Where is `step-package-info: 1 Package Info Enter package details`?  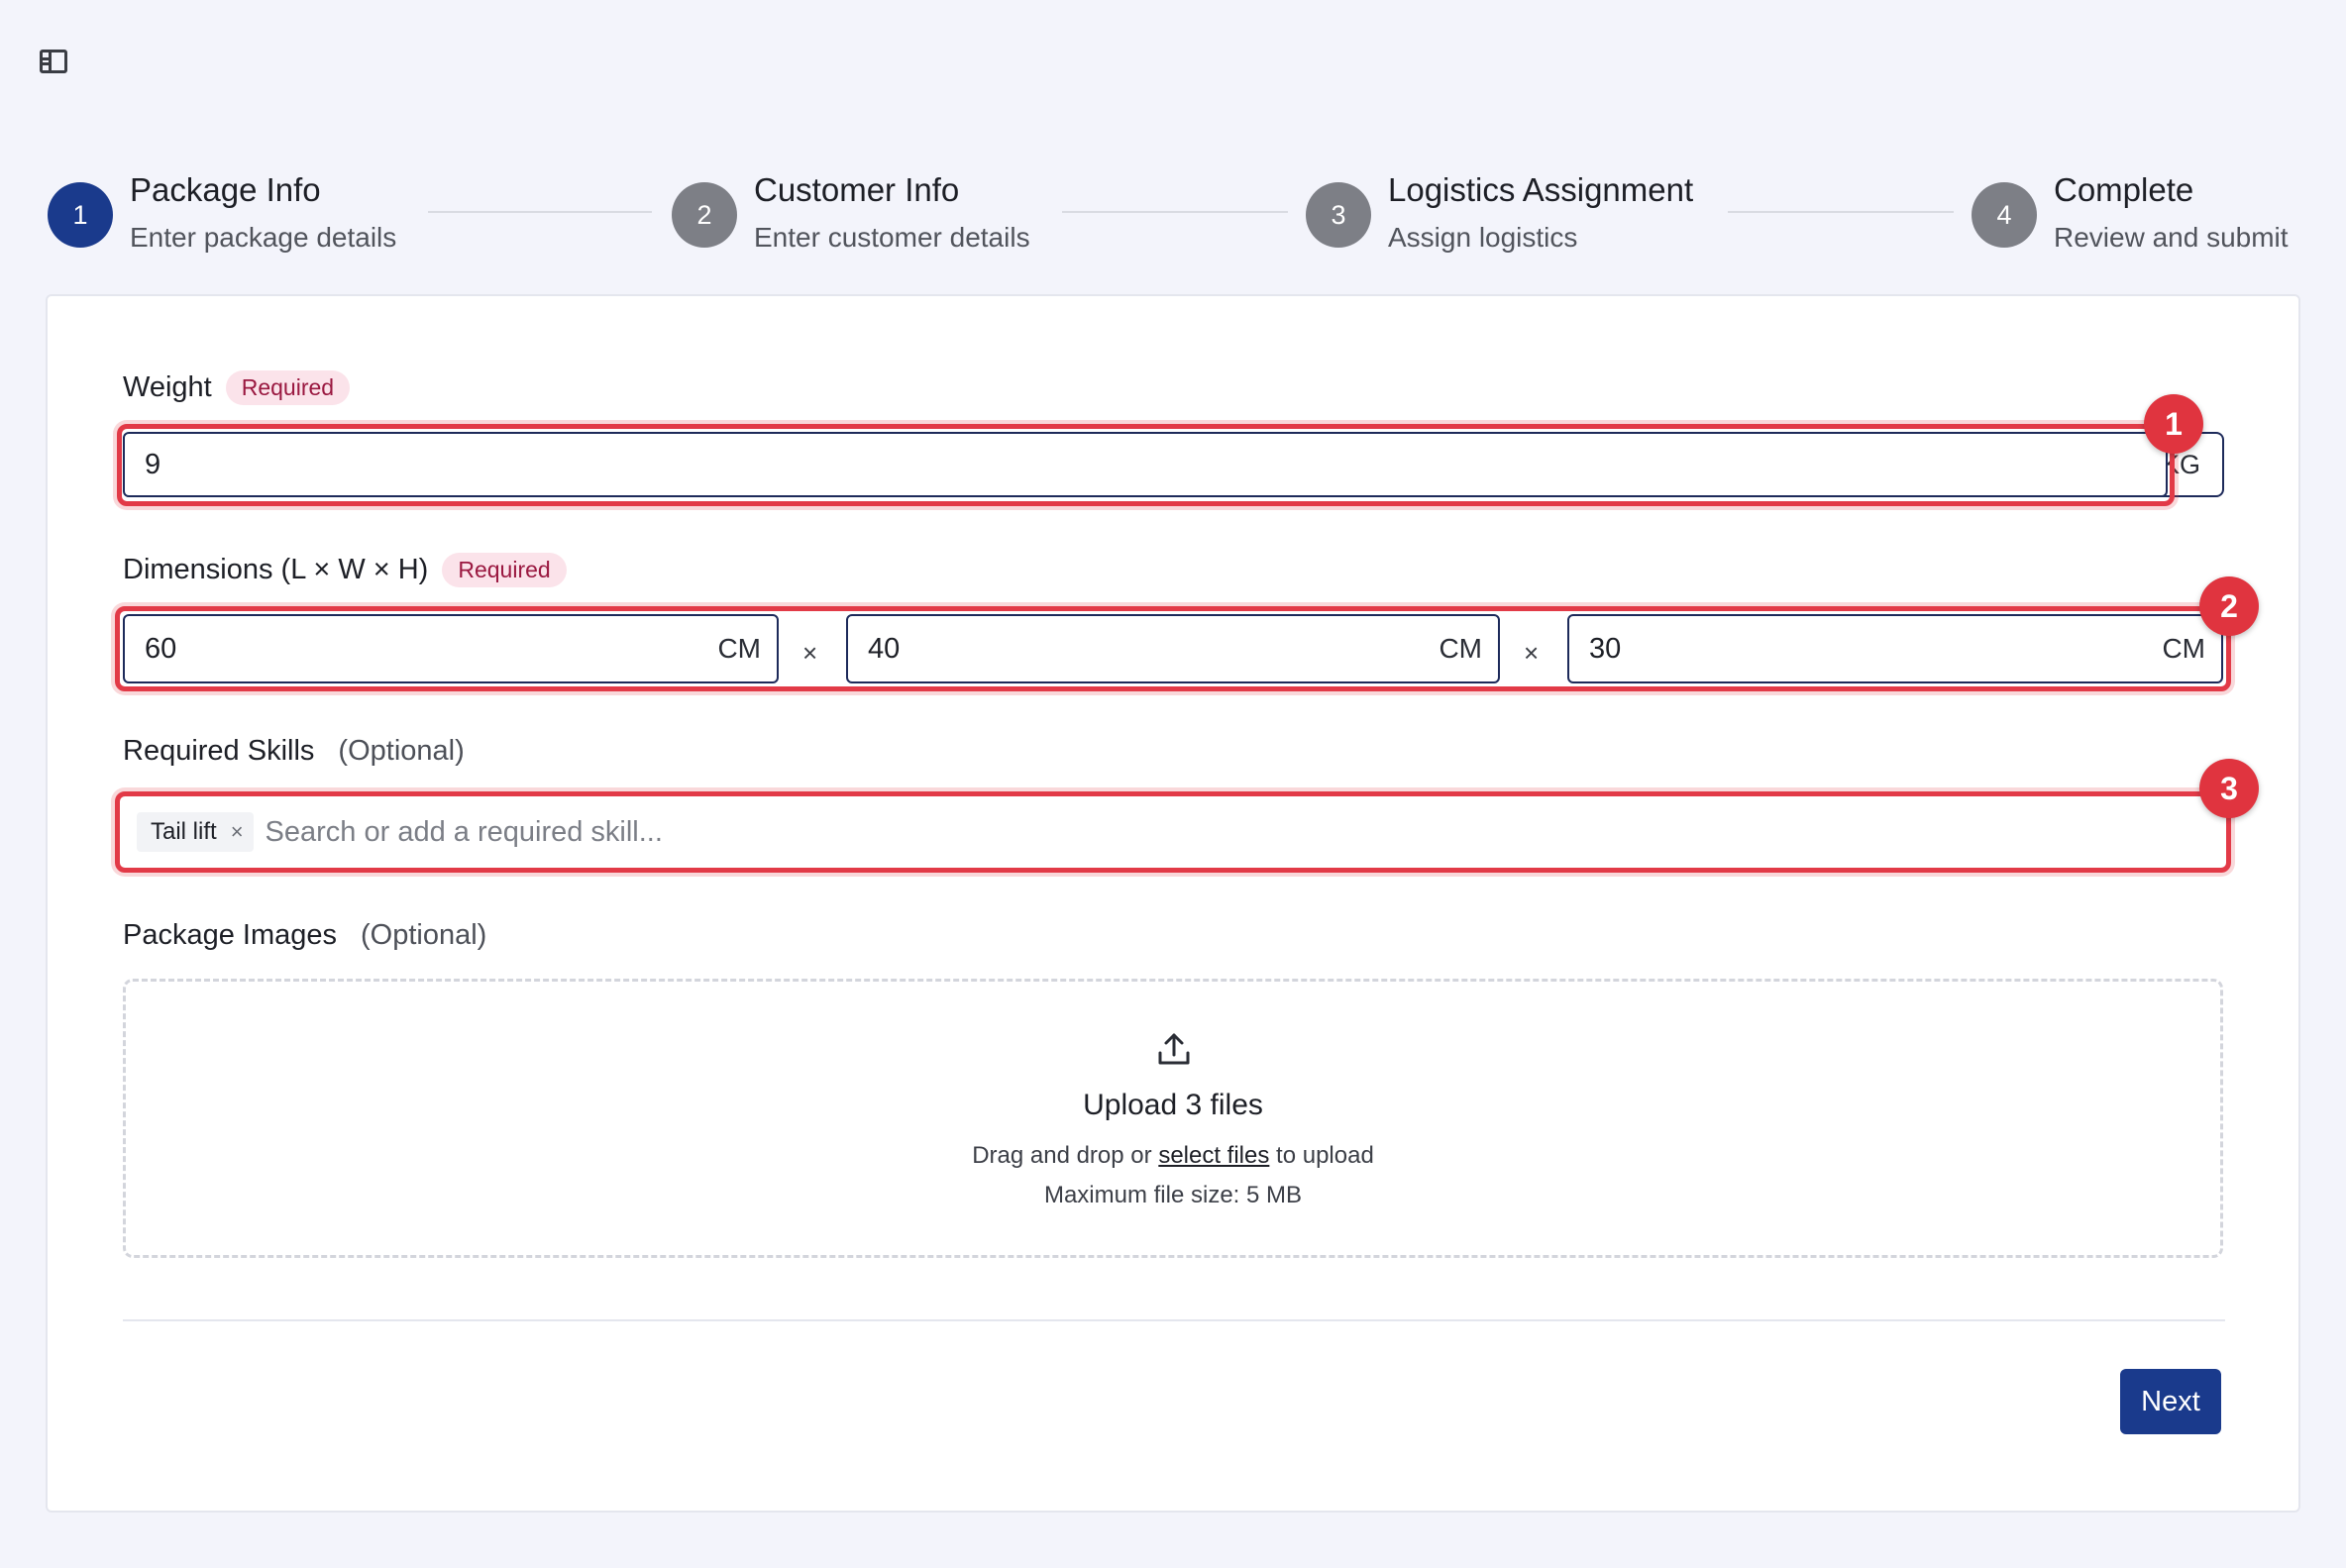
step-package-info: 1 Package Info Enter package details is located at coordinates (222, 213).